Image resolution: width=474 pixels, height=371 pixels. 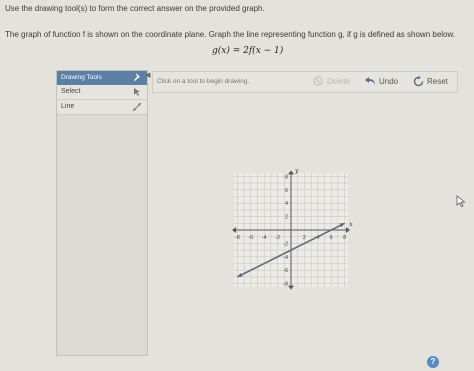 What do you see at coordinates (296, 170) in the screenshot?
I see `y-axis-label: y` at bounding box center [296, 170].